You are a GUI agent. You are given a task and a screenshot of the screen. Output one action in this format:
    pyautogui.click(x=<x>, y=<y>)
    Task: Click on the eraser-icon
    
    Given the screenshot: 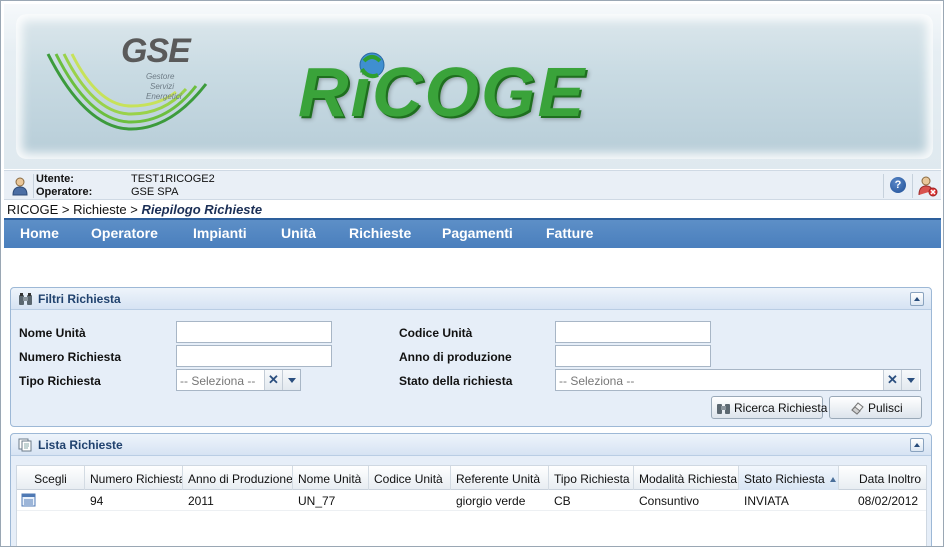 What is the action you would take?
    pyautogui.click(x=857, y=408)
    